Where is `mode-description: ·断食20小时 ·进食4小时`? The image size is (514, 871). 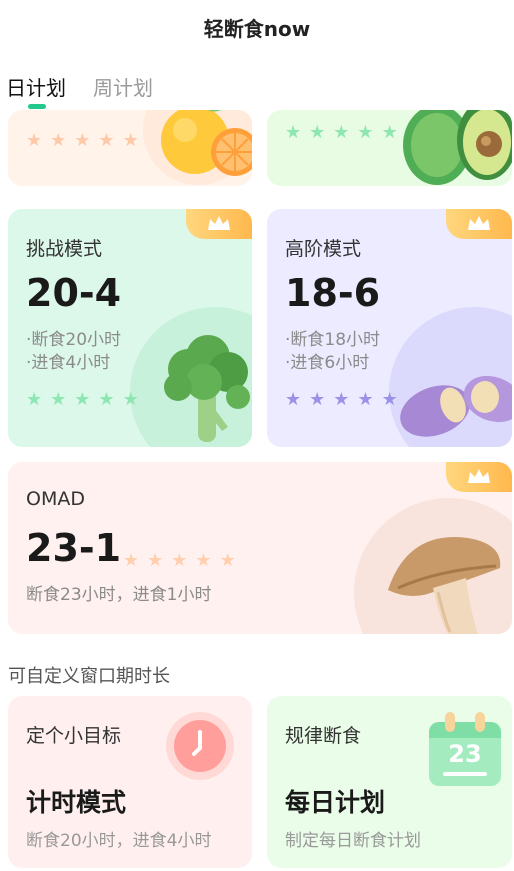 mode-description: ·断食20小时 ·进食4小时 is located at coordinates (73, 352).